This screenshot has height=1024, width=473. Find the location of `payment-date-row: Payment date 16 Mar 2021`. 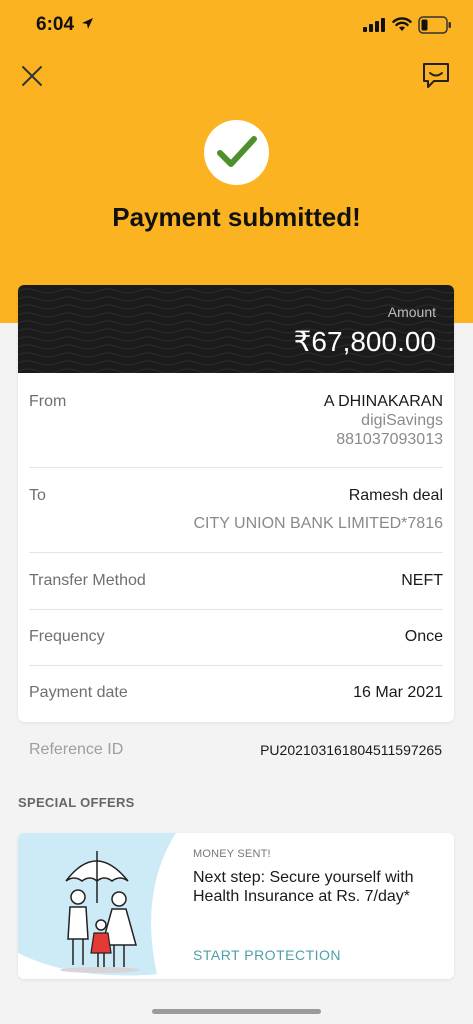

payment-date-row: Payment date 16 Mar 2021 is located at coordinates (236, 694).